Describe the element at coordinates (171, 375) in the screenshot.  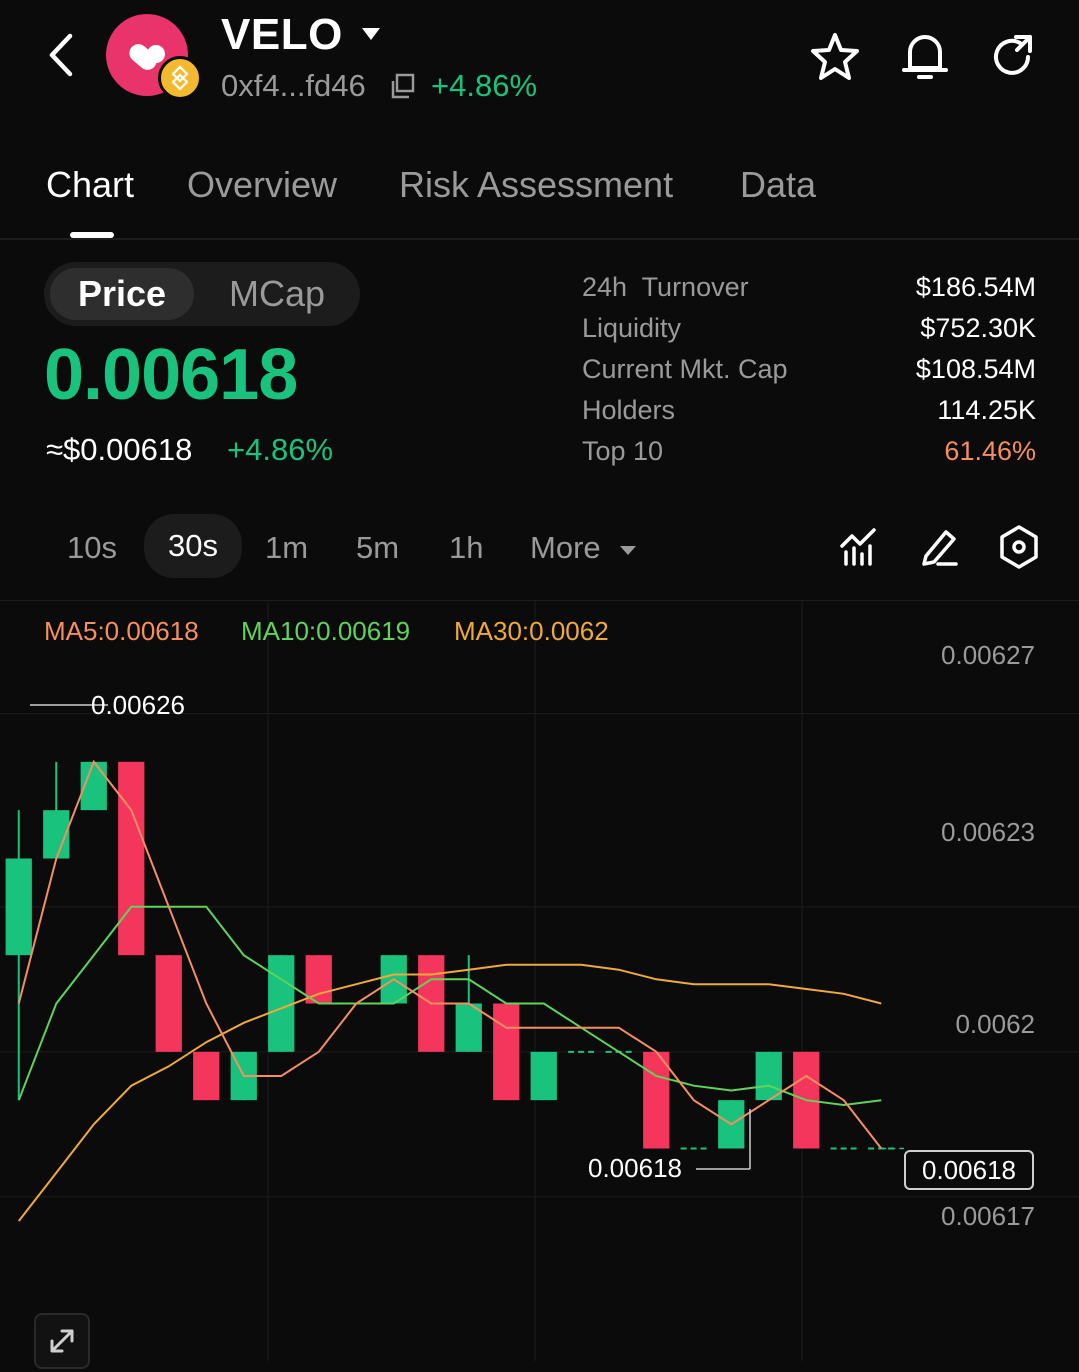
I see `current-price: 0.00618` at that location.